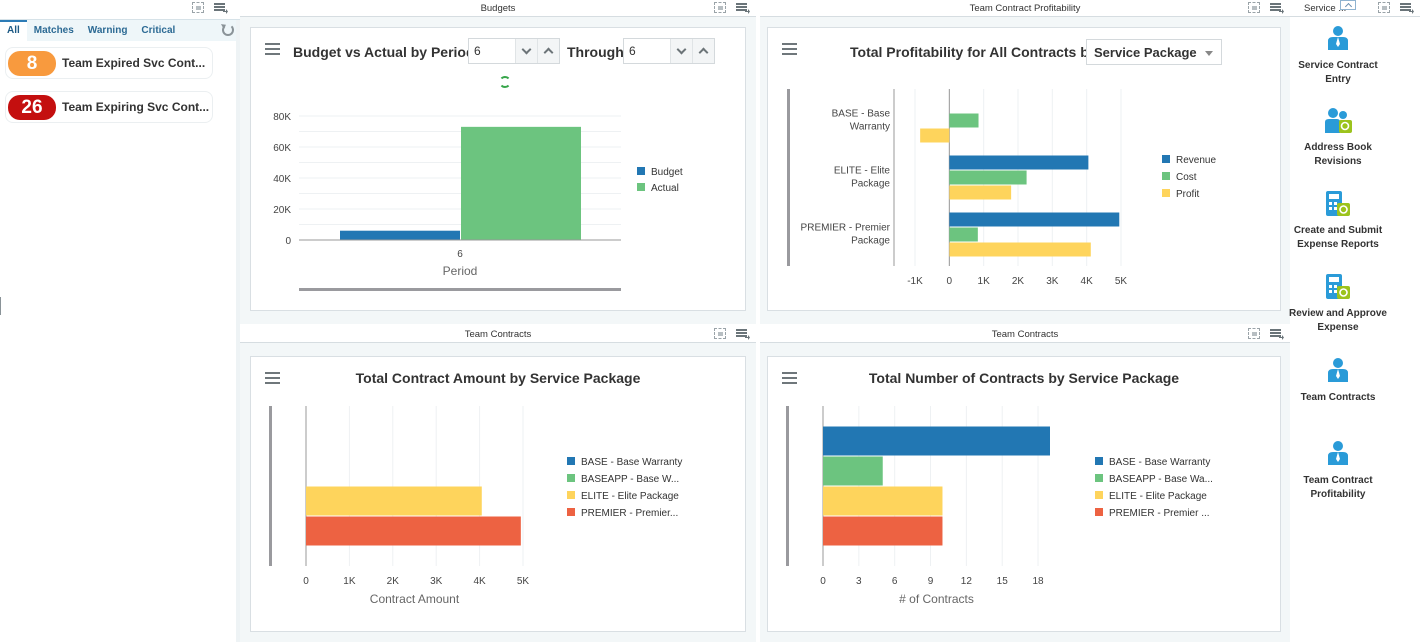 This screenshot has width=1420, height=642. I want to click on through-period-spinner, so click(669, 51).